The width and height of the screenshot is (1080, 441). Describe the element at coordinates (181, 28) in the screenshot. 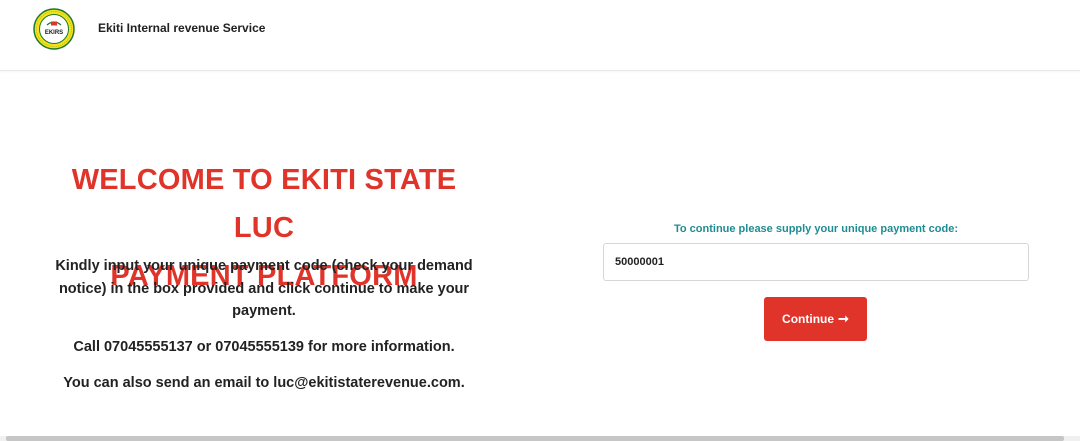

I see `brand-name: Ekiti Internal revenue Service` at that location.